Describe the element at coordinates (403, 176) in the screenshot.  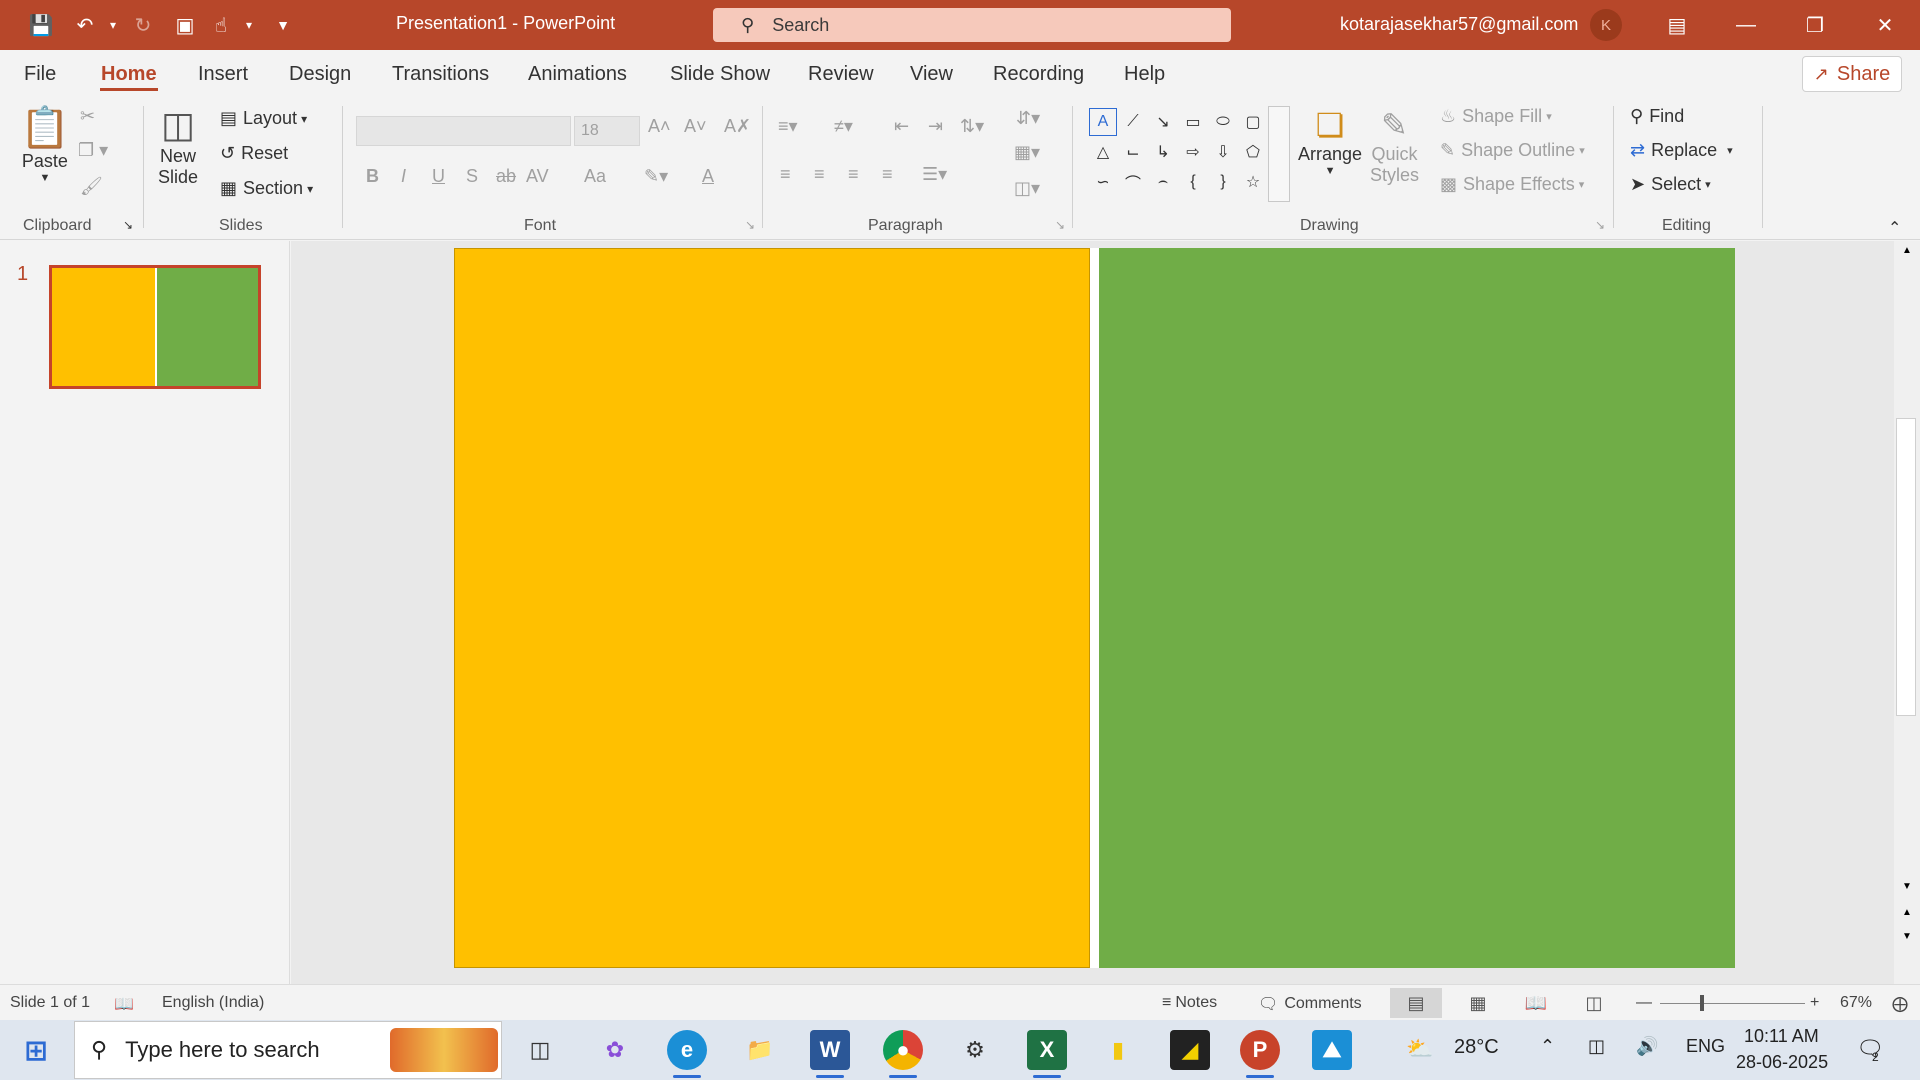
I see `italic-button: I` at that location.